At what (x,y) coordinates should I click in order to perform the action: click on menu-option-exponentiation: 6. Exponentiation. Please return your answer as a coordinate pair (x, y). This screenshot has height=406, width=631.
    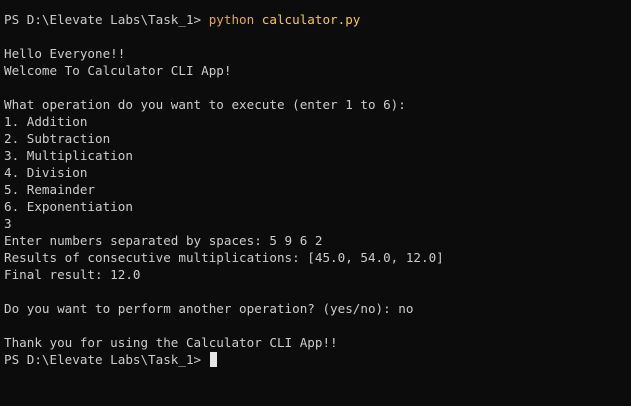
    Looking at the image, I should click on (68, 206).